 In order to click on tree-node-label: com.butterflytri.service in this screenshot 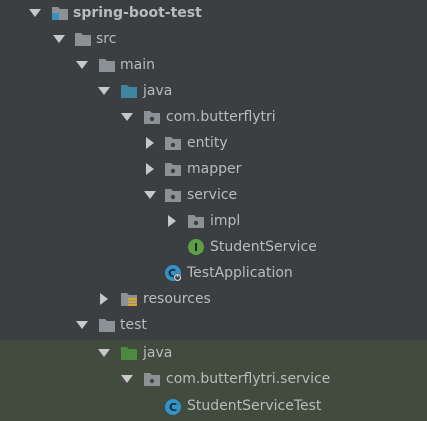, I will do `click(248, 379)`.